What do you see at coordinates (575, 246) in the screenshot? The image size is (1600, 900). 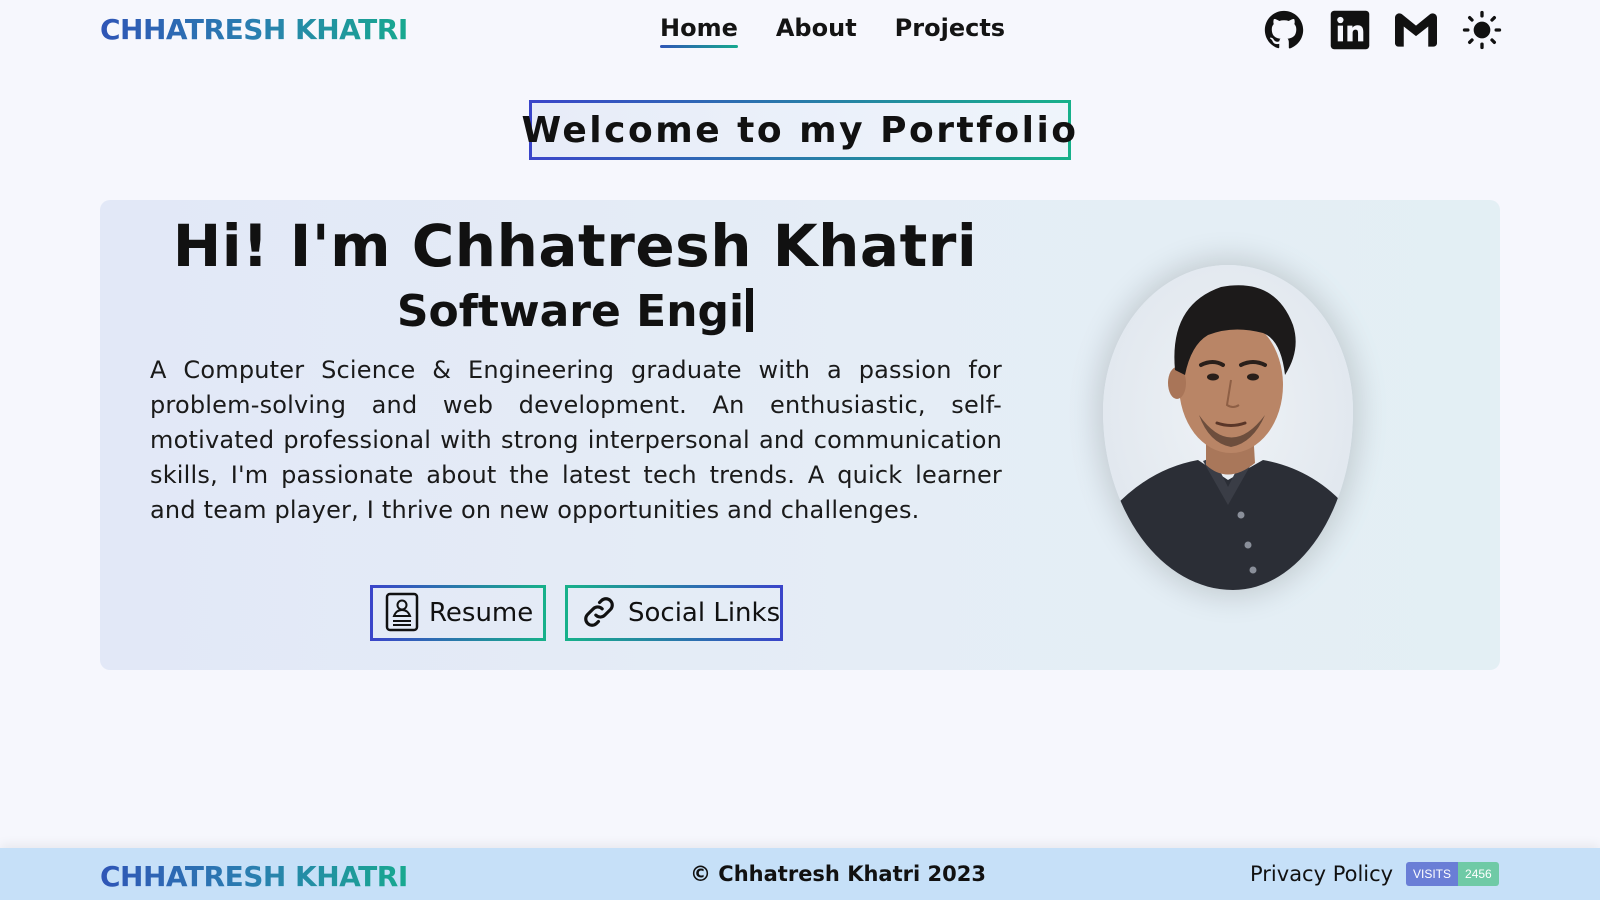 I see `hero-title: Hi! I'm Chhatresh Khatri` at bounding box center [575, 246].